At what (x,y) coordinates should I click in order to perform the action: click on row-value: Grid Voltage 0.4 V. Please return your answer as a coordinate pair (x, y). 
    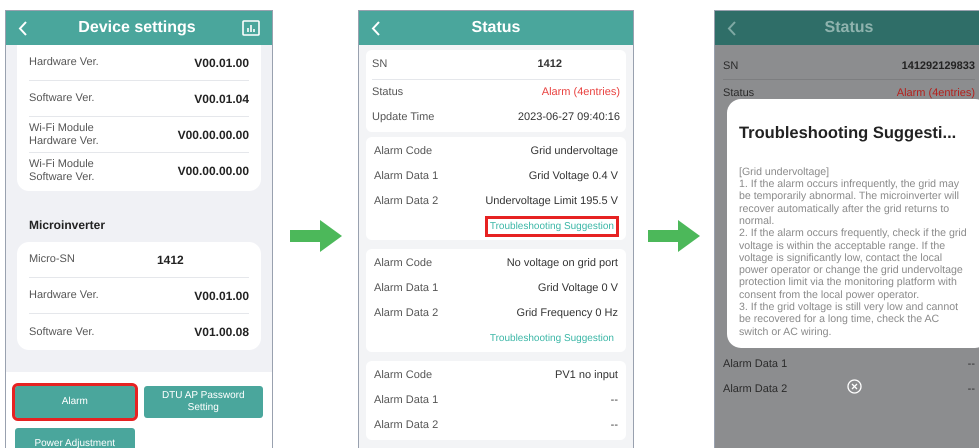
    Looking at the image, I should click on (573, 176).